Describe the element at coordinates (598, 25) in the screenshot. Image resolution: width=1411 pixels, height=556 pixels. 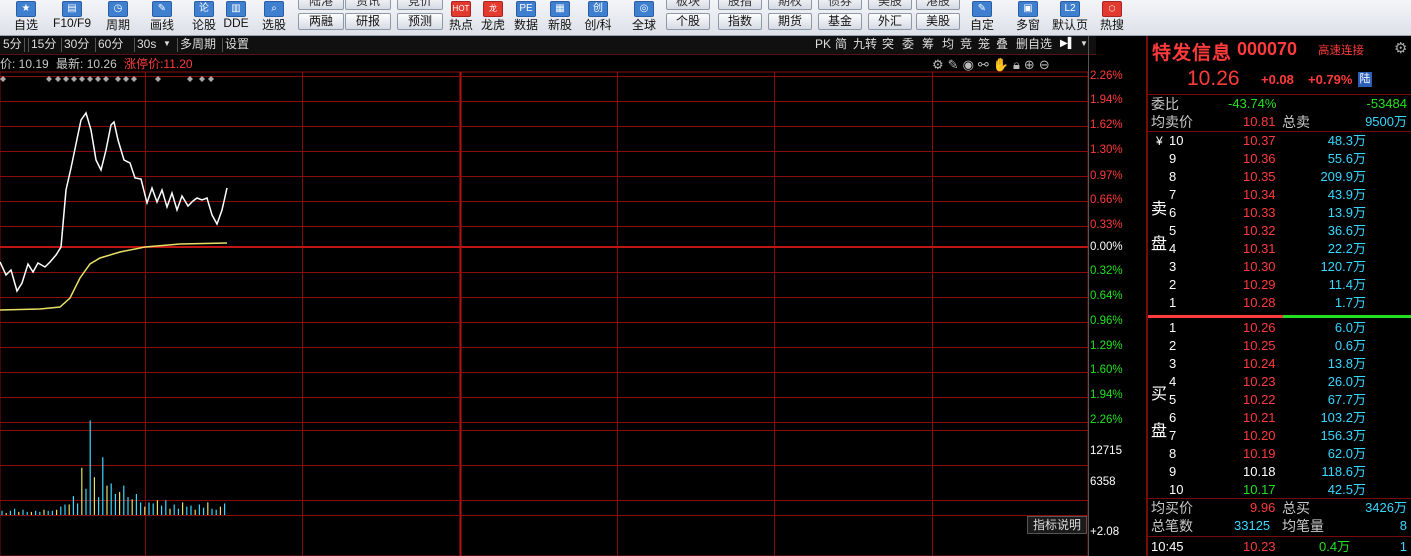
I see `toolbar-label: 创/科` at that location.